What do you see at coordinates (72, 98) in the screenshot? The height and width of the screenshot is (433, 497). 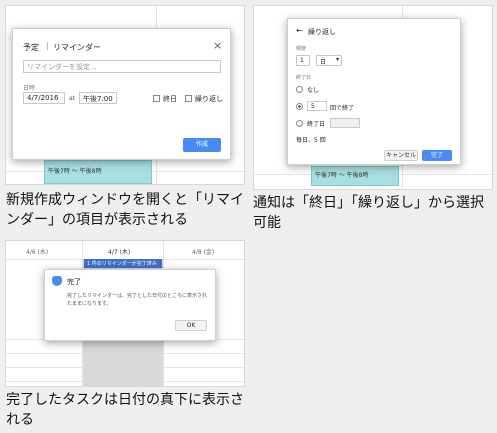 I see `at-label: at` at bounding box center [72, 98].